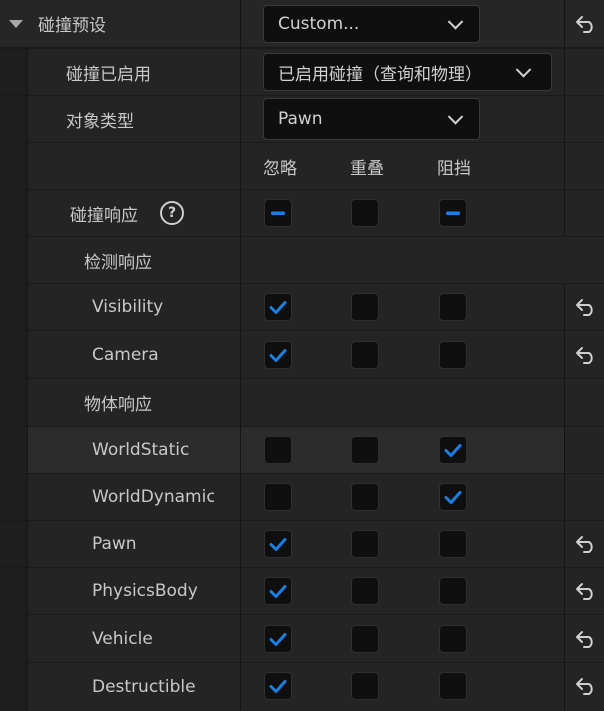 Image resolution: width=604 pixels, height=711 pixels. I want to click on collision-response-overlap-checkbox, so click(365, 213).